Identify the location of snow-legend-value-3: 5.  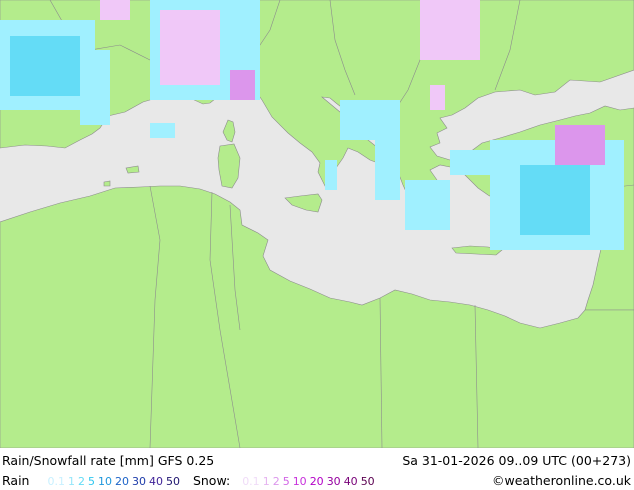
(286, 481).